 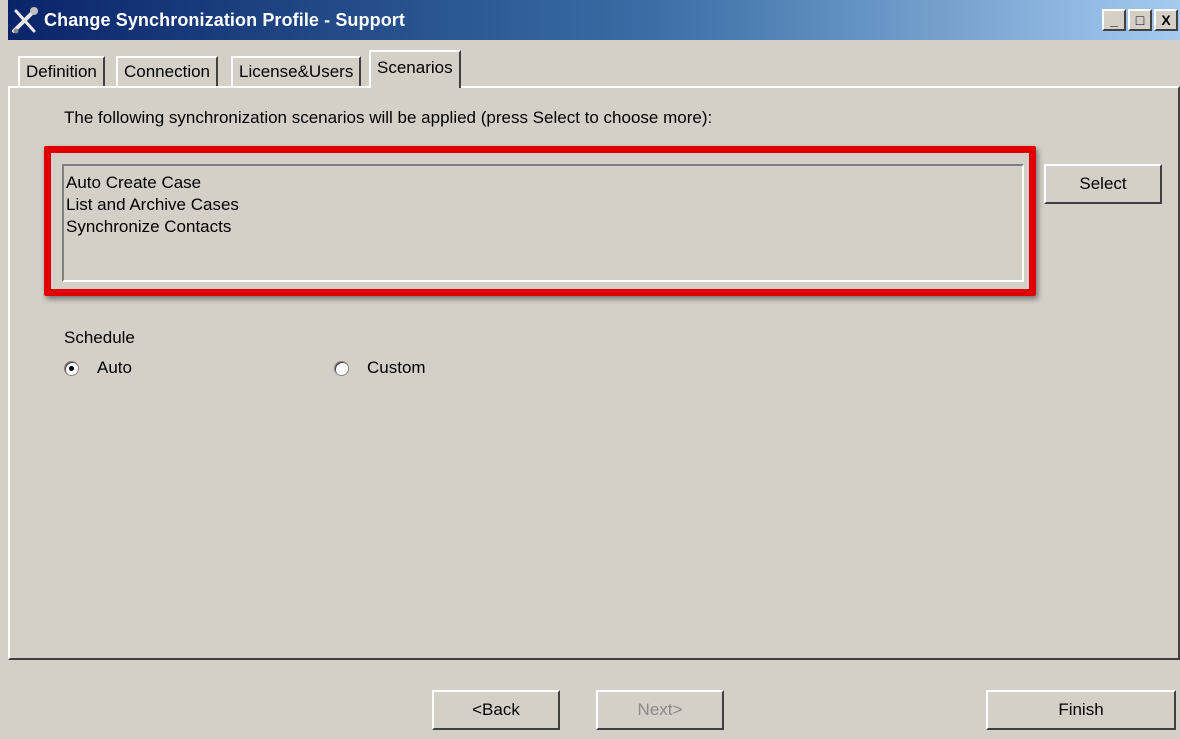 I want to click on radio-custom-label: Custom, so click(x=396, y=367).